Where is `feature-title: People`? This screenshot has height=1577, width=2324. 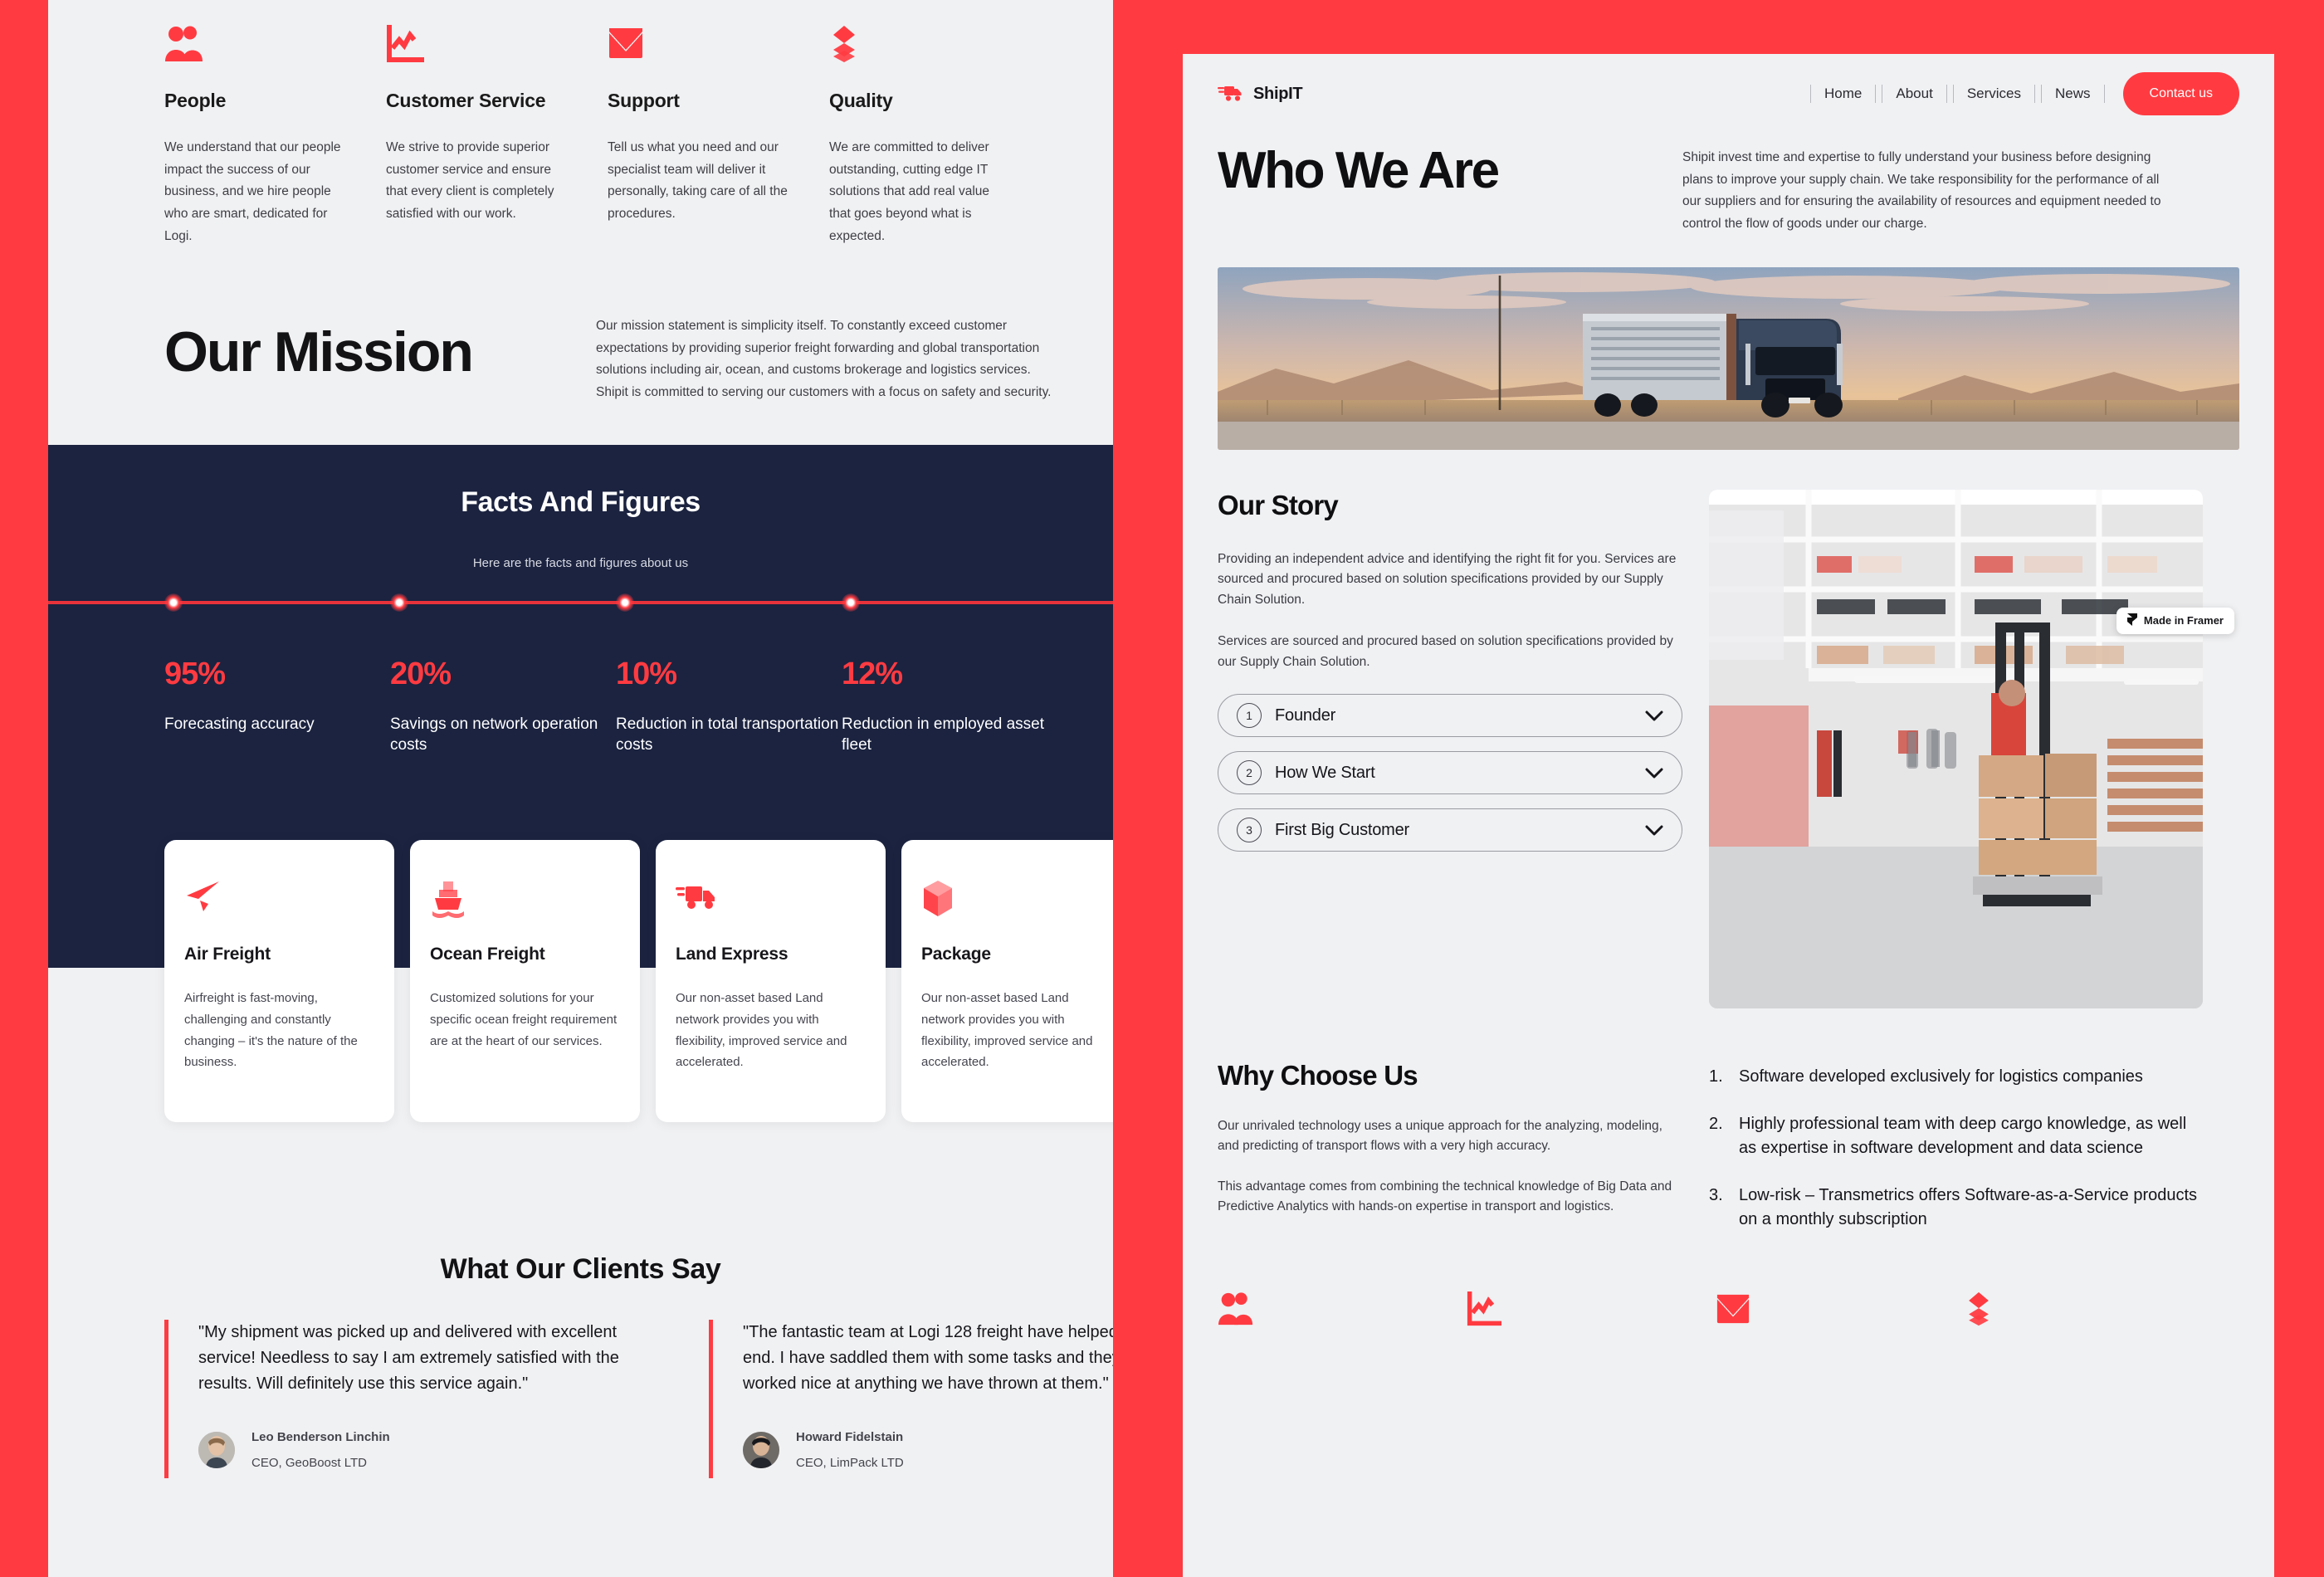 feature-title: People is located at coordinates (195, 100).